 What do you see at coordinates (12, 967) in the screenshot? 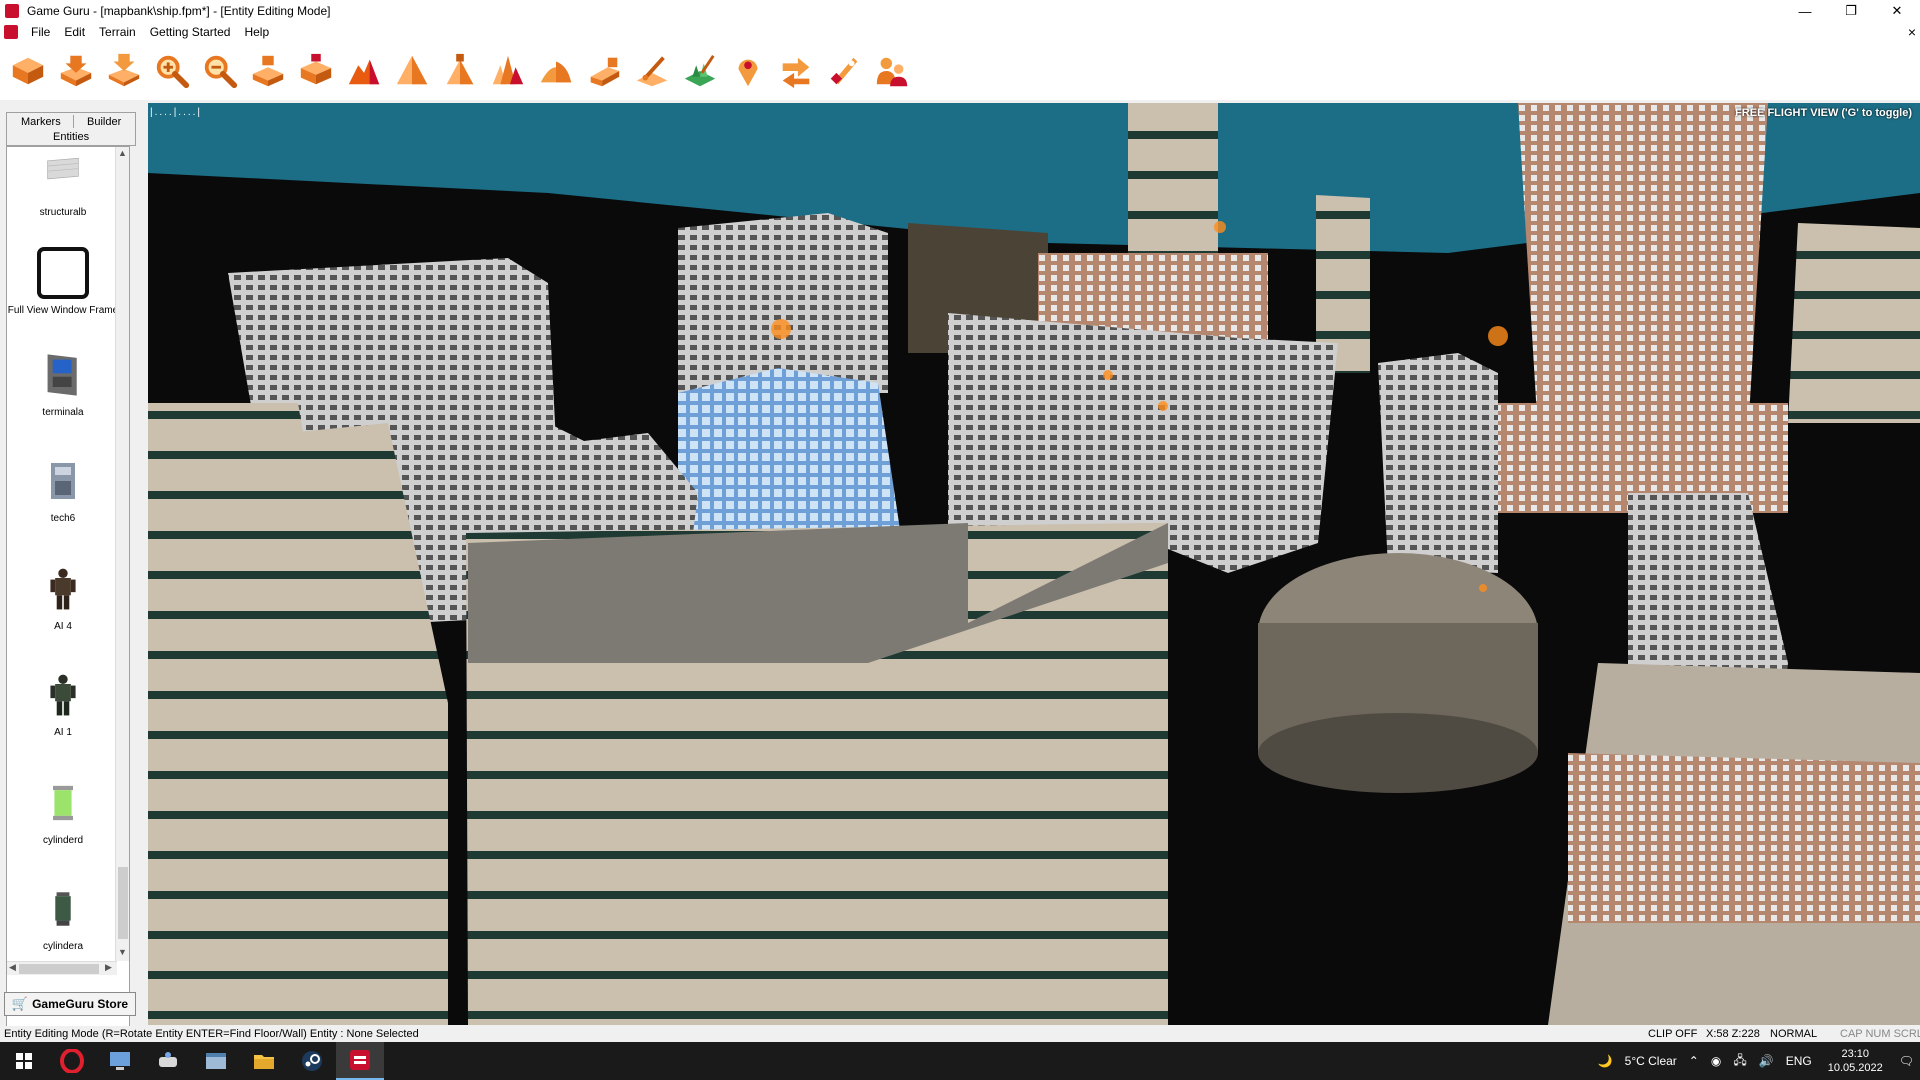
I see `scroll-left-arrow-icon: ◀` at bounding box center [12, 967].